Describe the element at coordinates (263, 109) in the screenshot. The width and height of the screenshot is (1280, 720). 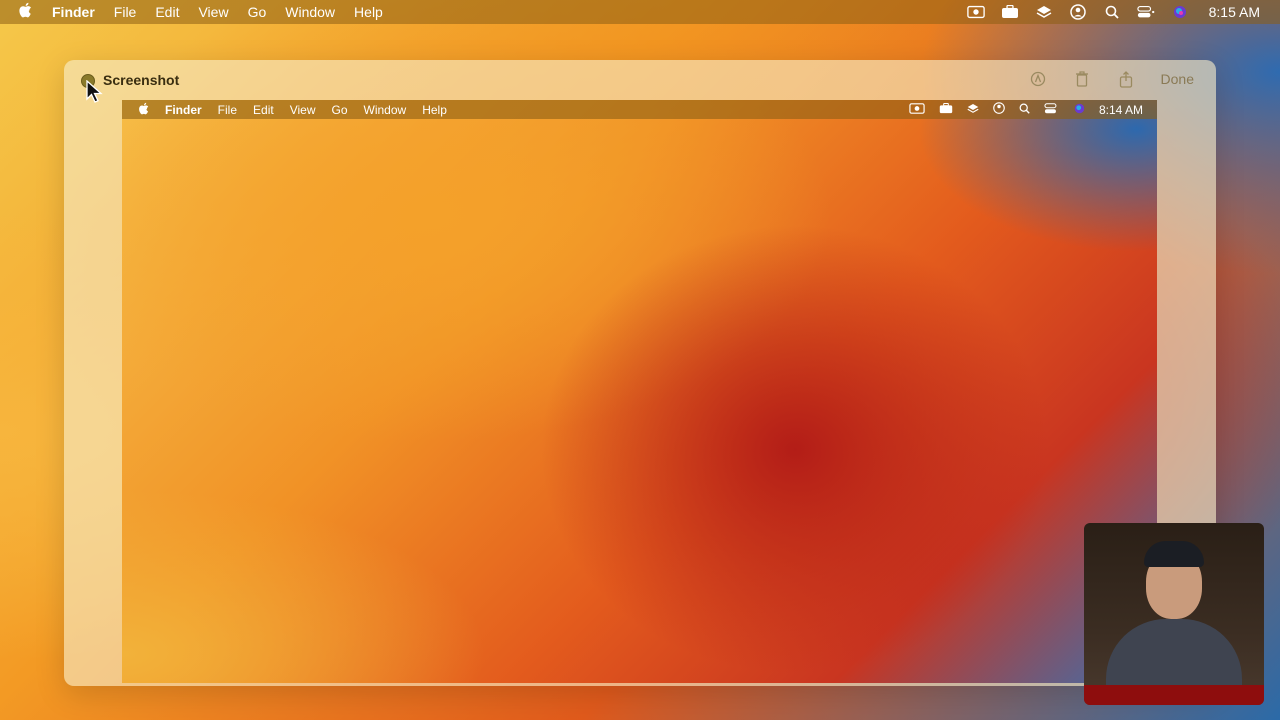
I see `screenshot-menu-edit: Edit` at that location.